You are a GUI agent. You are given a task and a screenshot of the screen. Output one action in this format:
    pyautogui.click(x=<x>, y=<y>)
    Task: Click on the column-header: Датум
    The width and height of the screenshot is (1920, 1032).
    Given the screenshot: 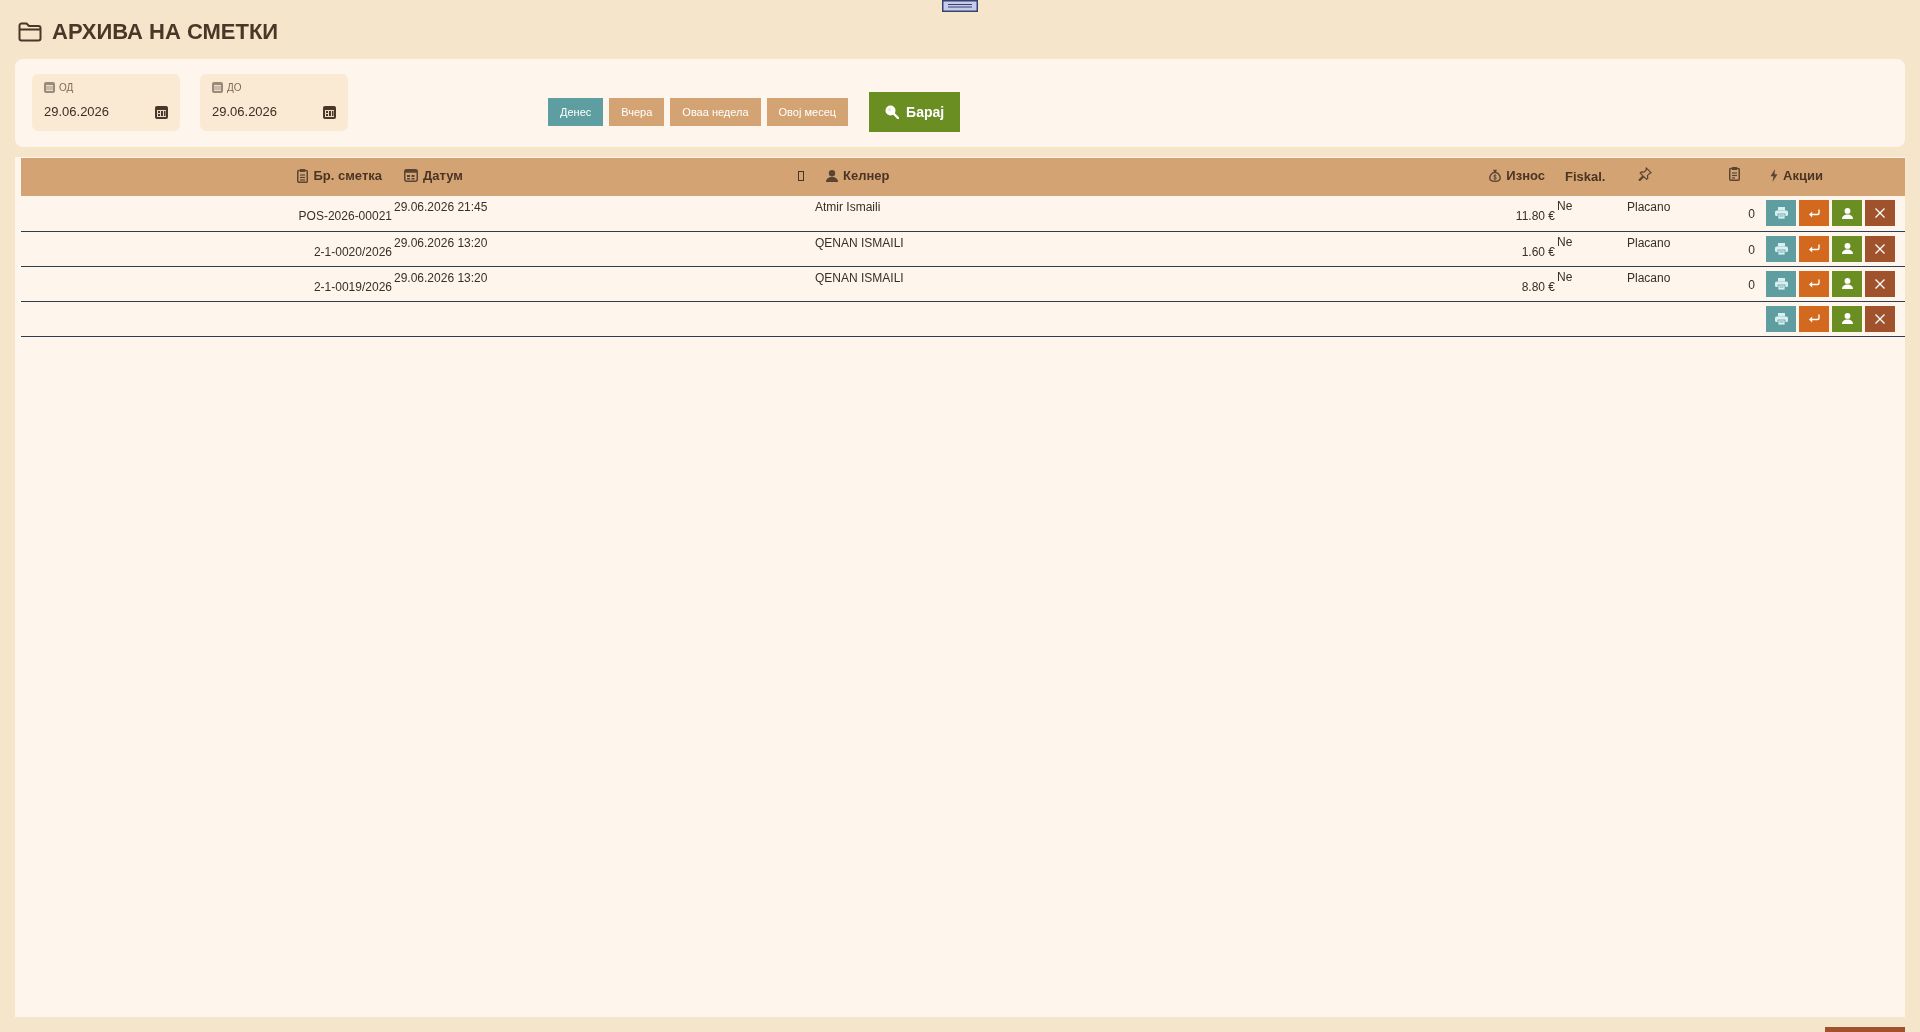 What is the action you would take?
    pyautogui.click(x=443, y=176)
    